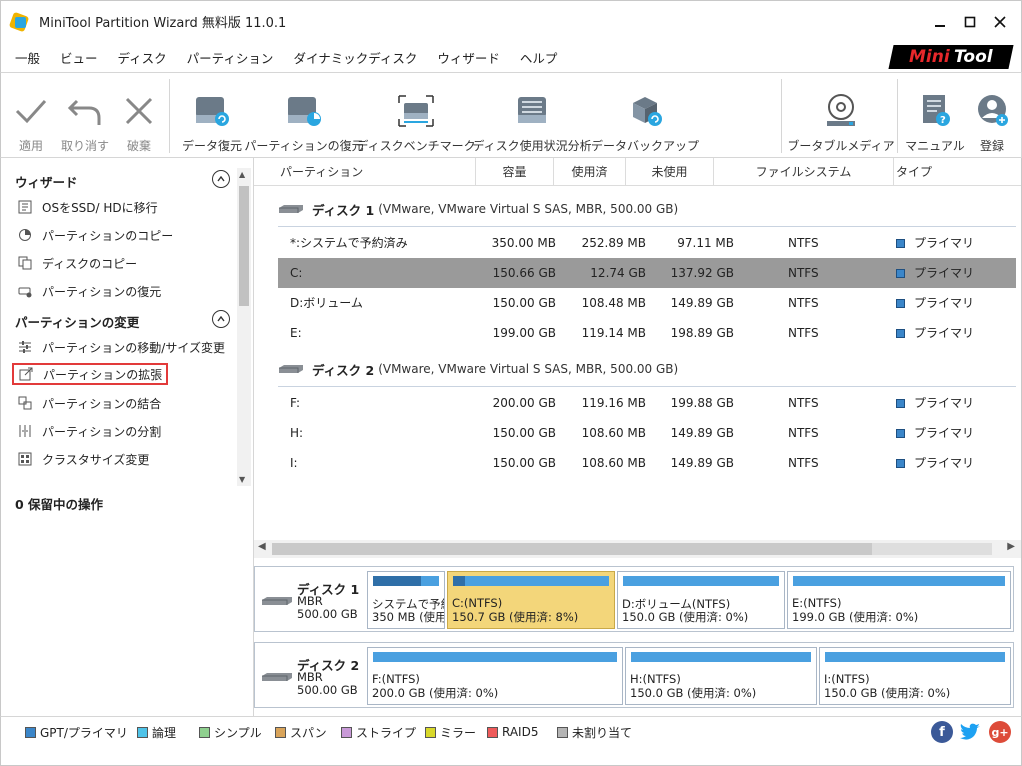 This screenshot has height=766, width=1022. I want to click on manual-button: ? マニュアル, so click(935, 115).